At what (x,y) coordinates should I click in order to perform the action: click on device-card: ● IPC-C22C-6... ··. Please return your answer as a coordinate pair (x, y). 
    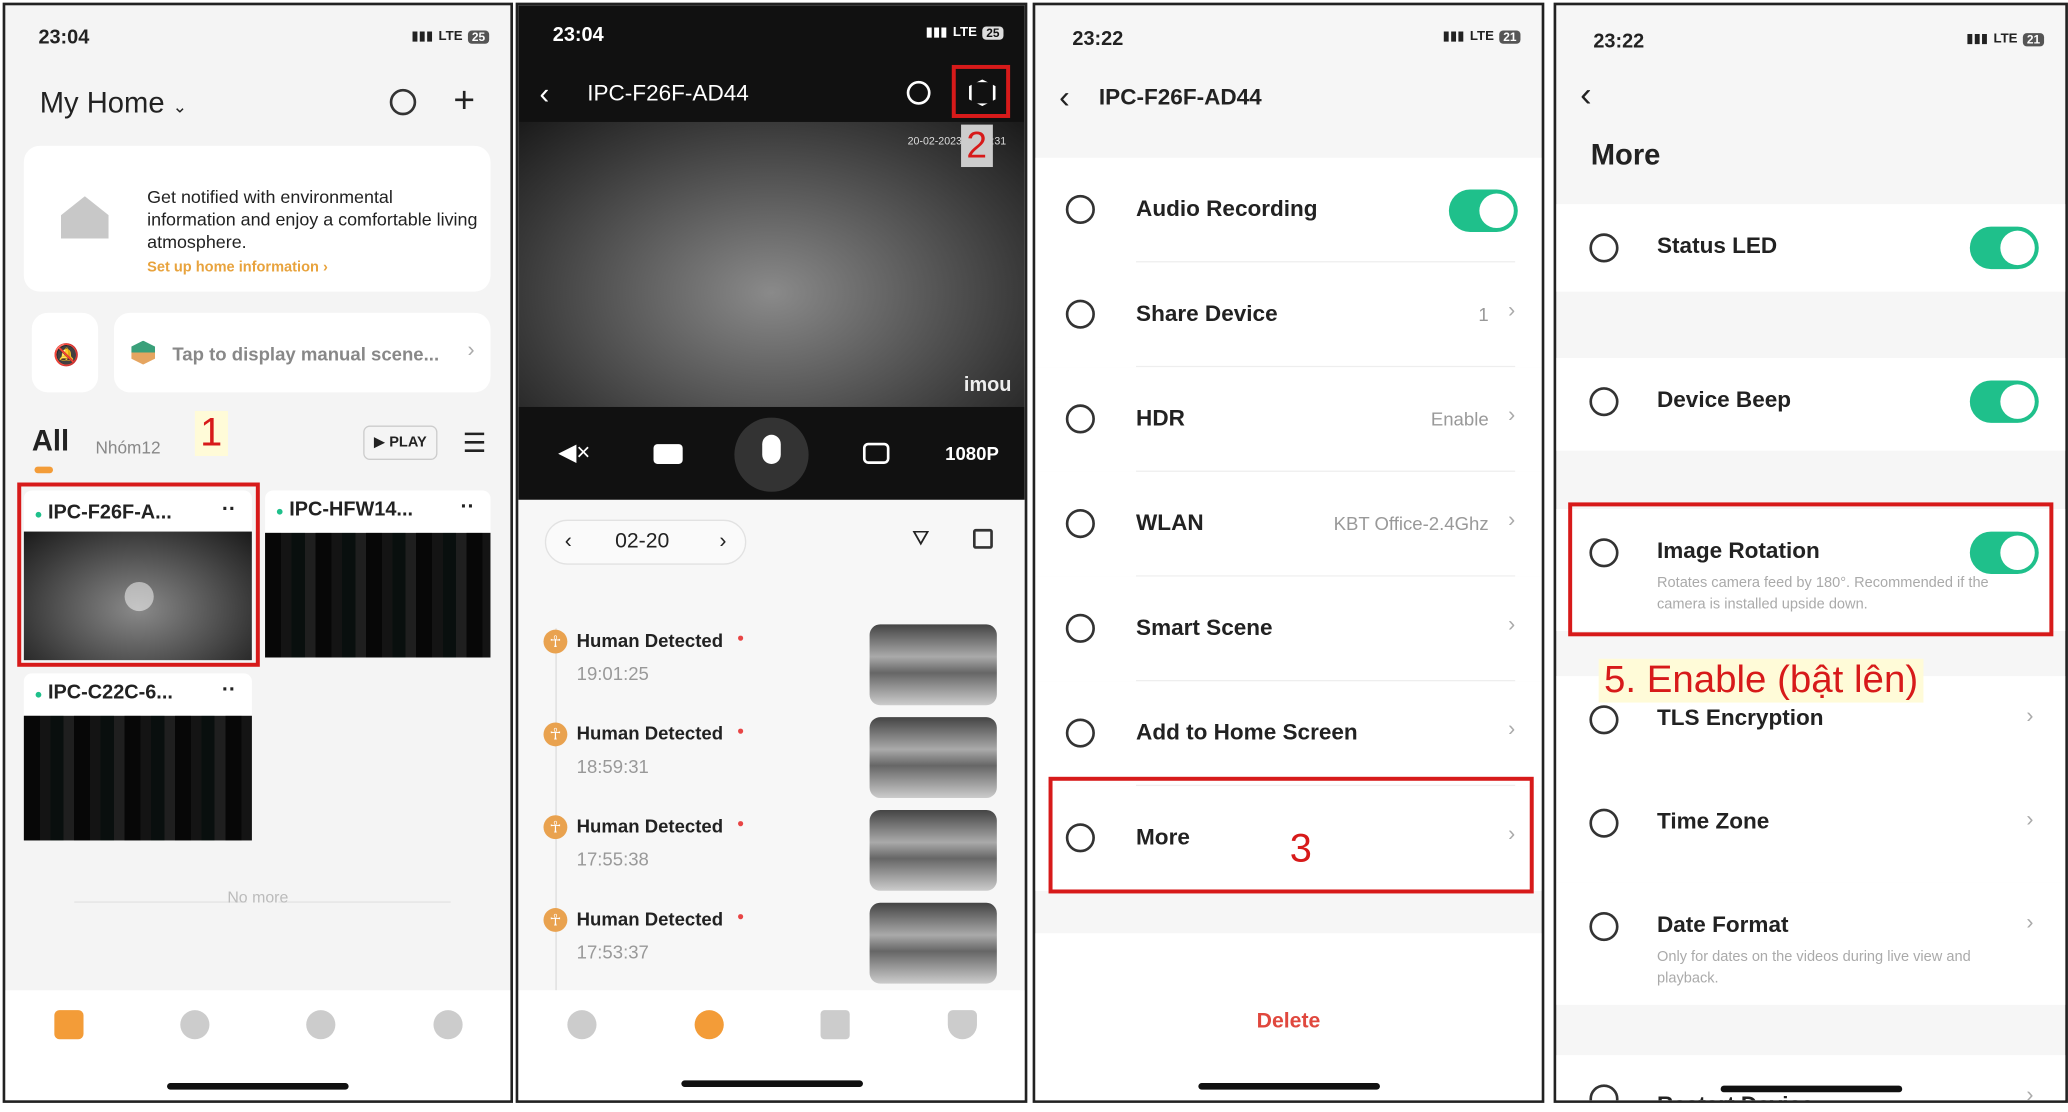
    Looking at the image, I should click on (137, 757).